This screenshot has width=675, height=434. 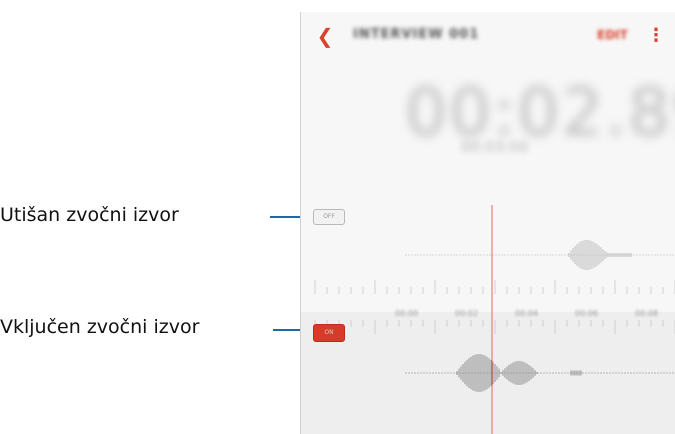 I want to click on muted-source-toggle: OFF, so click(x=329, y=217).